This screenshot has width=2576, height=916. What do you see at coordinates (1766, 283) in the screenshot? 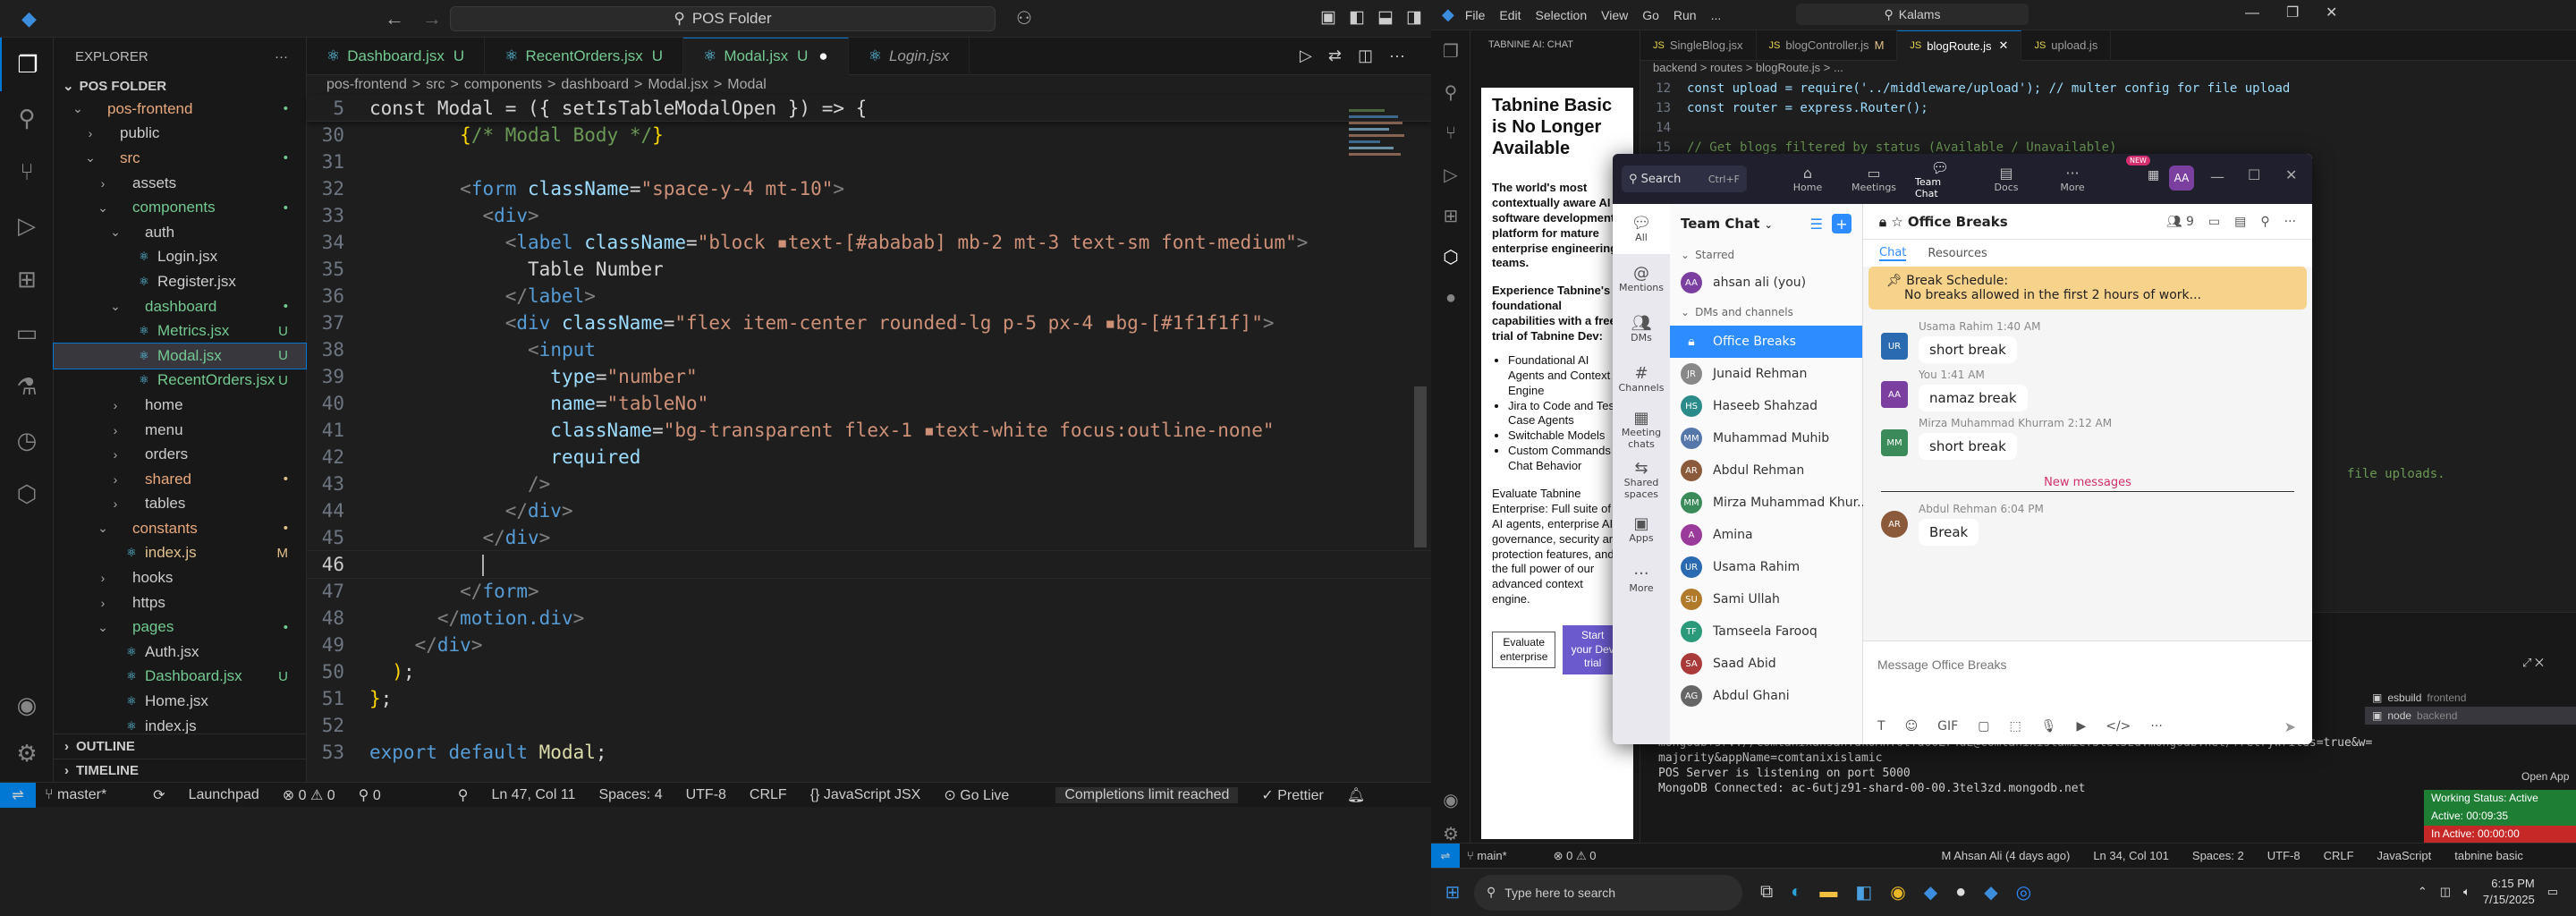
I see `channel-item: AA ahsan ali (you)` at bounding box center [1766, 283].